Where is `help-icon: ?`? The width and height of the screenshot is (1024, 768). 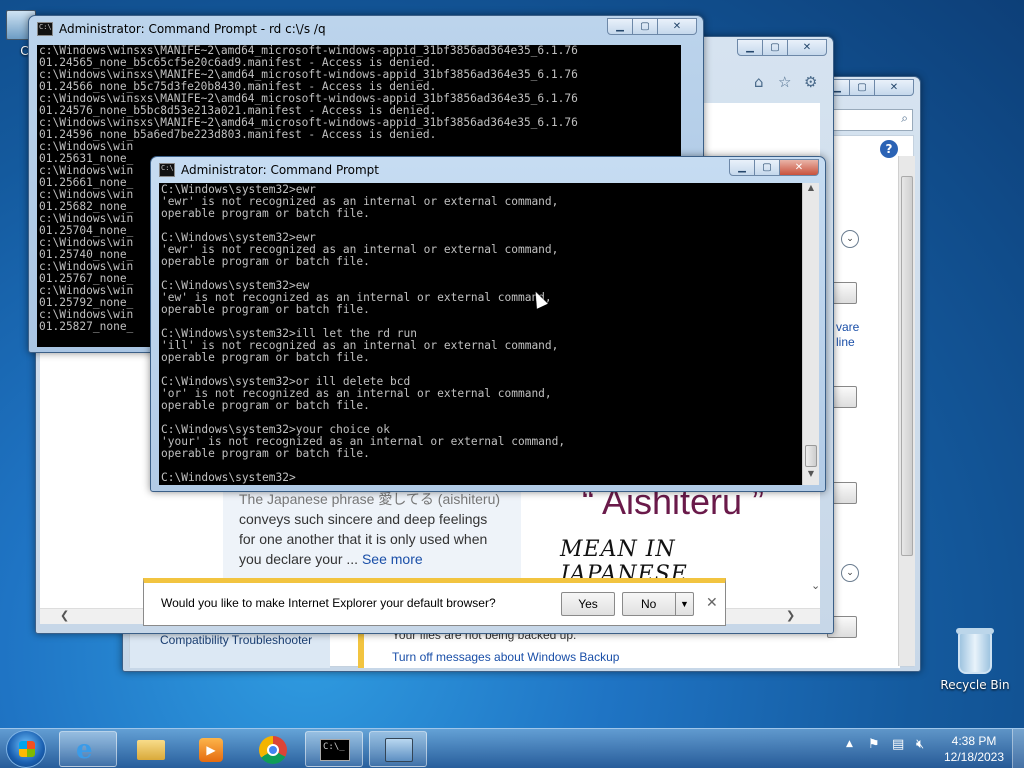 help-icon: ? is located at coordinates (889, 149).